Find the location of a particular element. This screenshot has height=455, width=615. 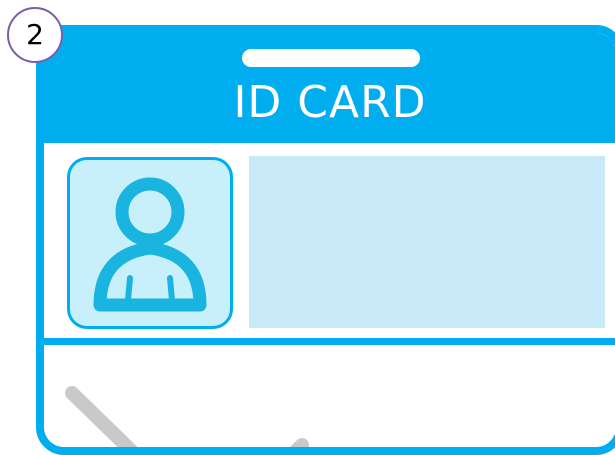

step-number-badge: 2 is located at coordinates (35, 35).